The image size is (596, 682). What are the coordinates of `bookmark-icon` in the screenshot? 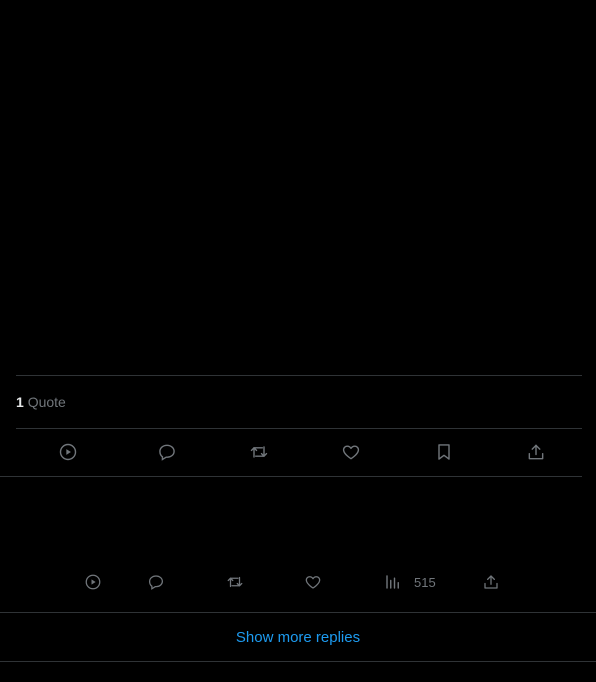 It's located at (444, 452).